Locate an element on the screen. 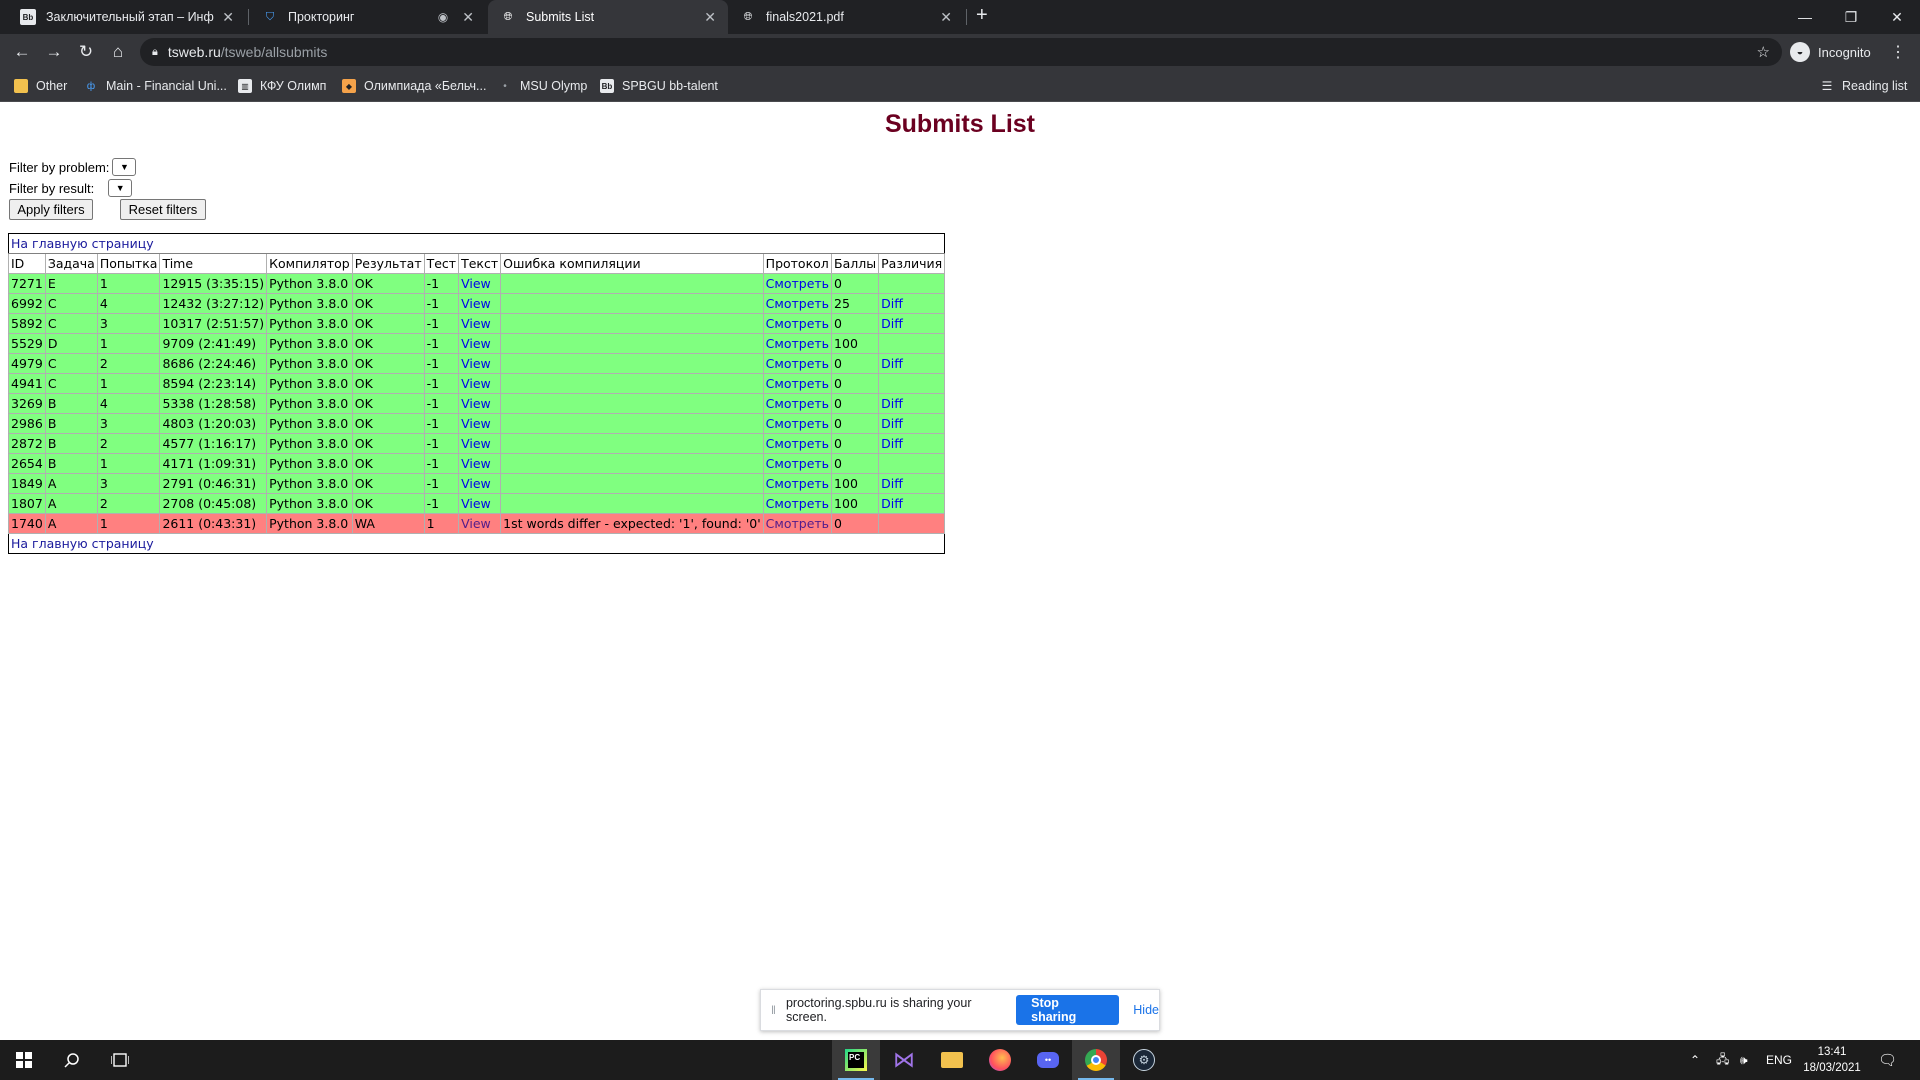 The width and height of the screenshot is (1920, 1080). restore-icon: ❐ is located at coordinates (1851, 17).